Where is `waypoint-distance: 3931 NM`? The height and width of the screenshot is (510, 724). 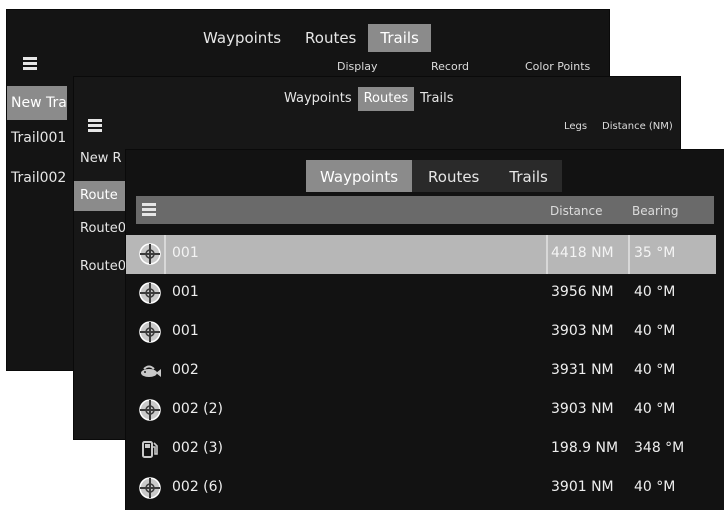 waypoint-distance: 3931 NM is located at coordinates (582, 370).